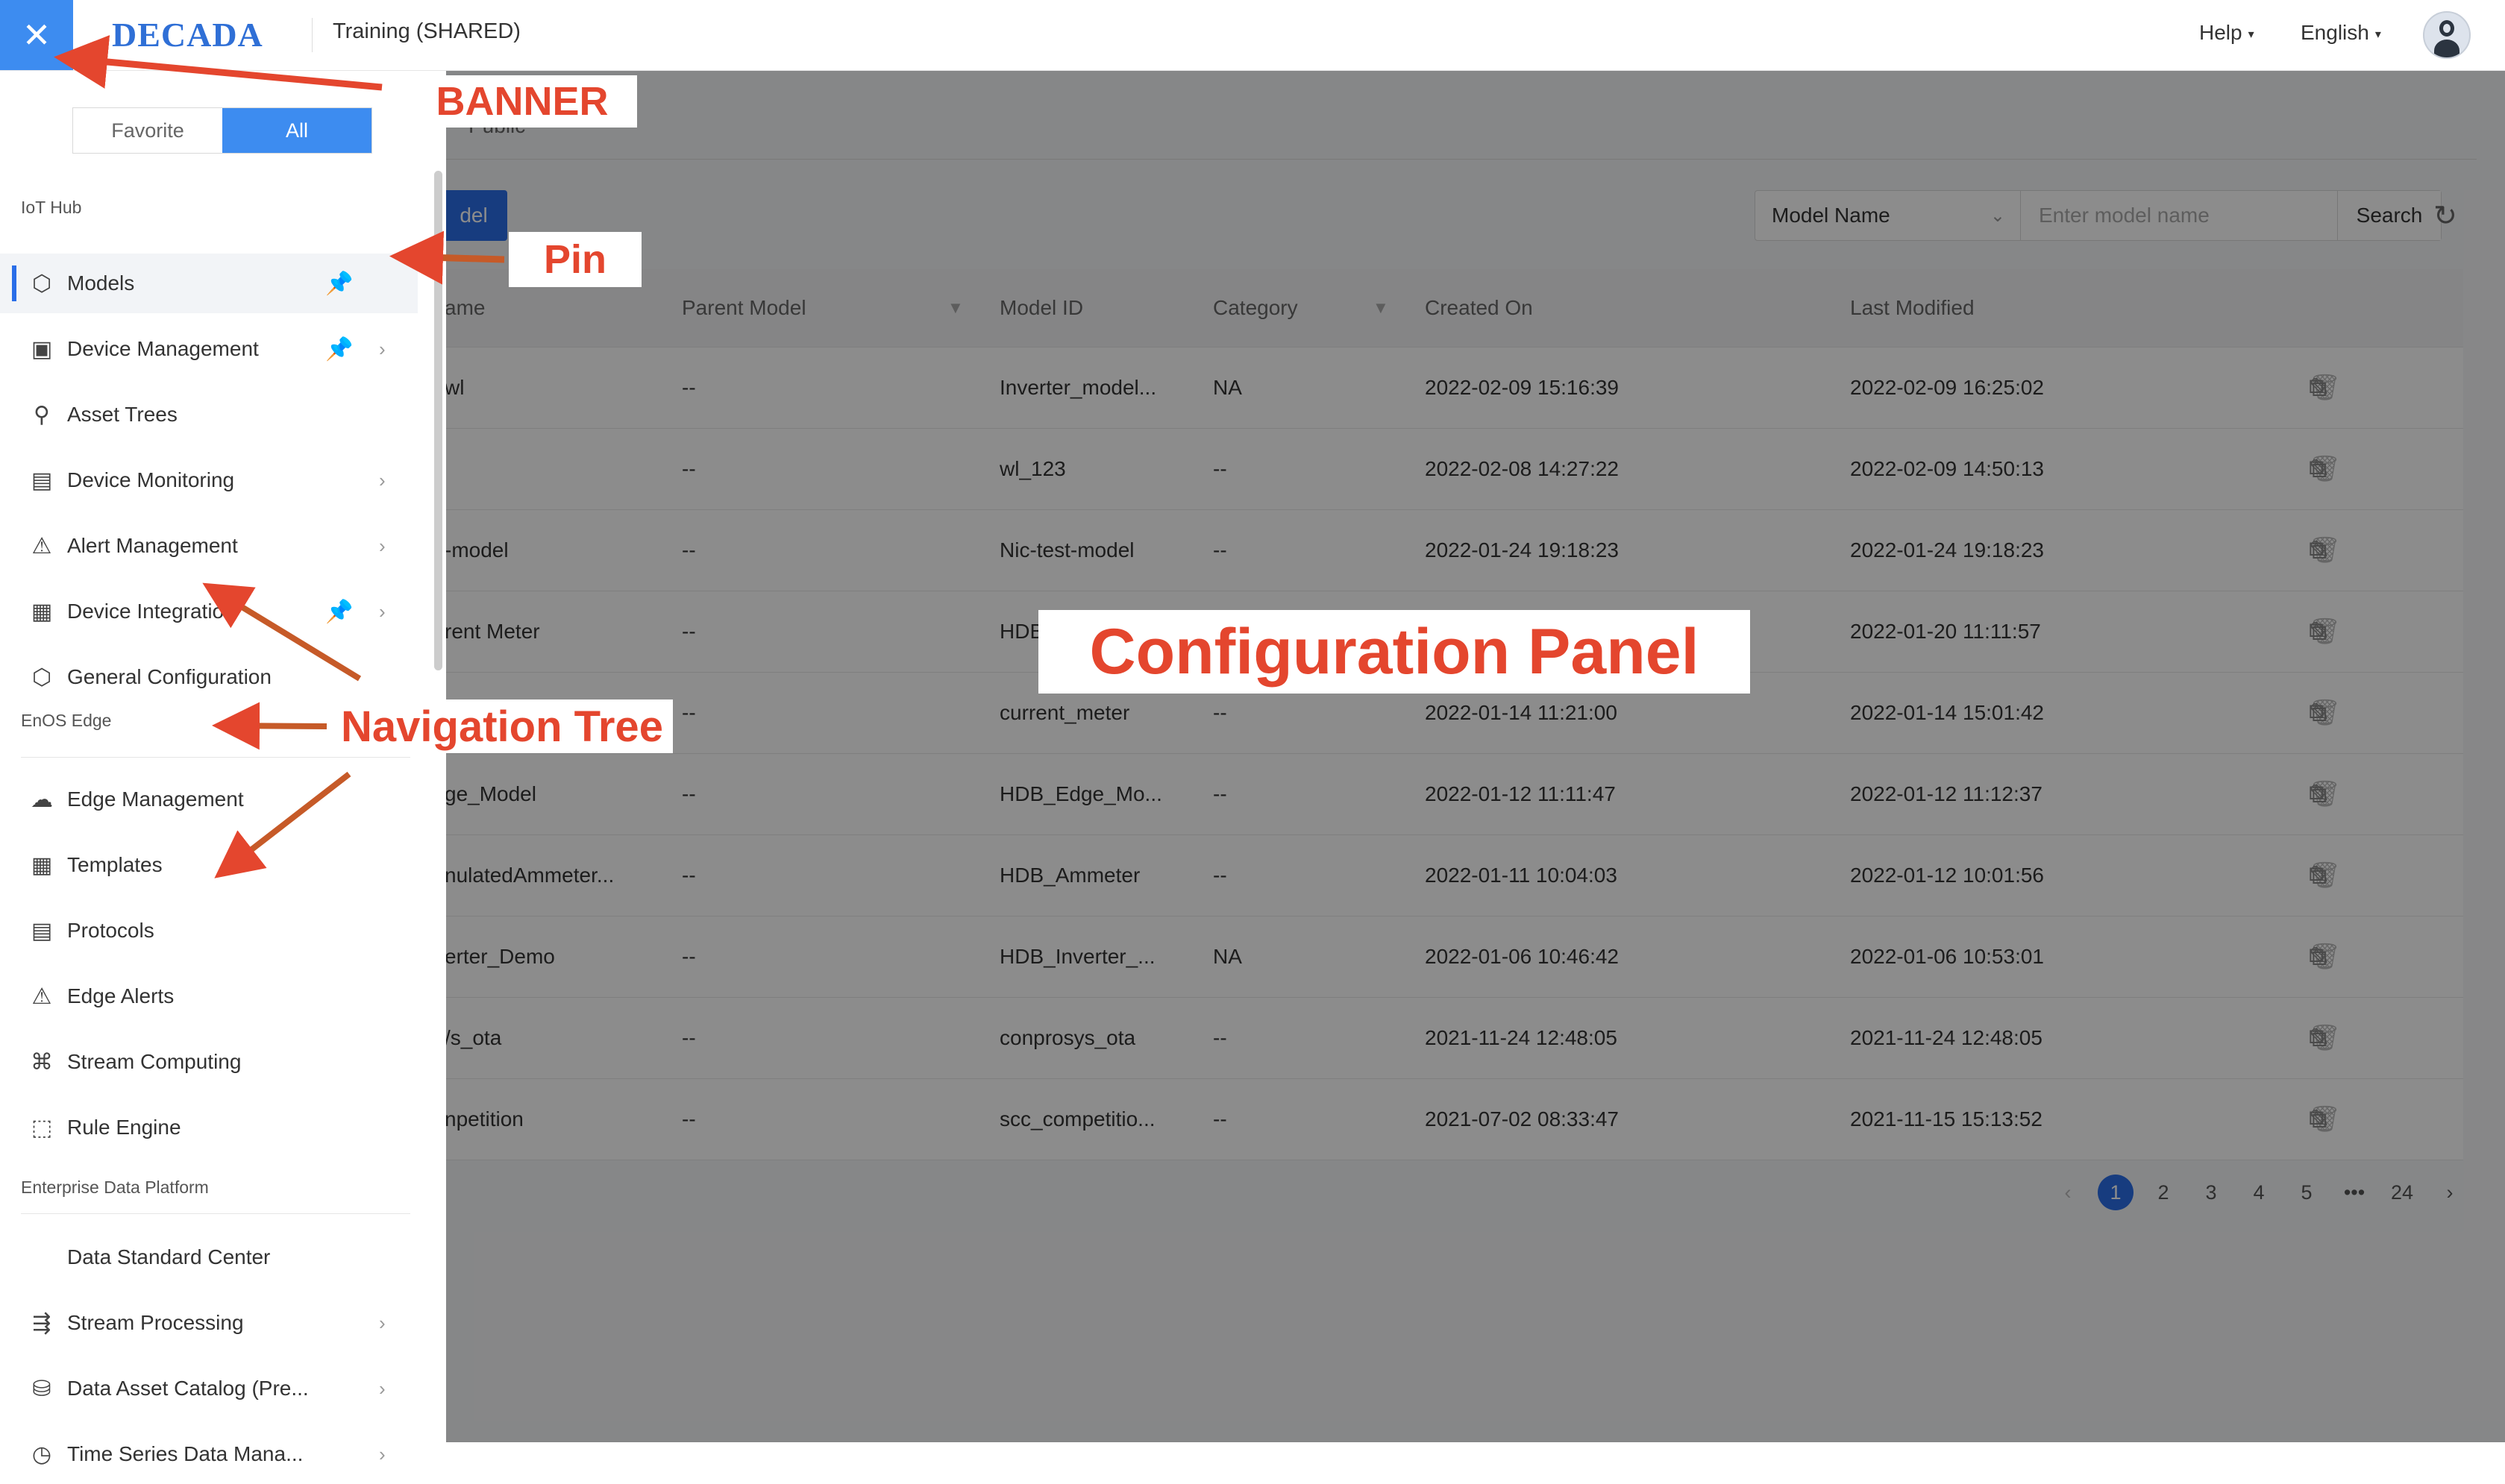 This screenshot has width=2505, height=1484. I want to click on pin-arrow, so click(447, 258).